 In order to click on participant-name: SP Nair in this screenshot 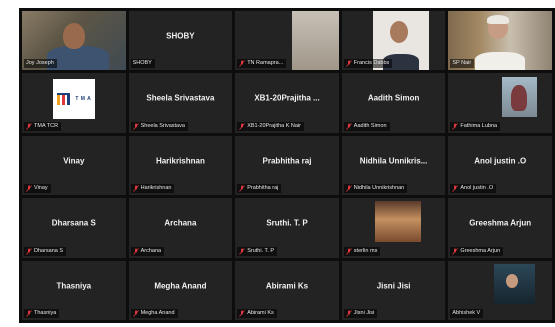, I will do `click(462, 63)`.